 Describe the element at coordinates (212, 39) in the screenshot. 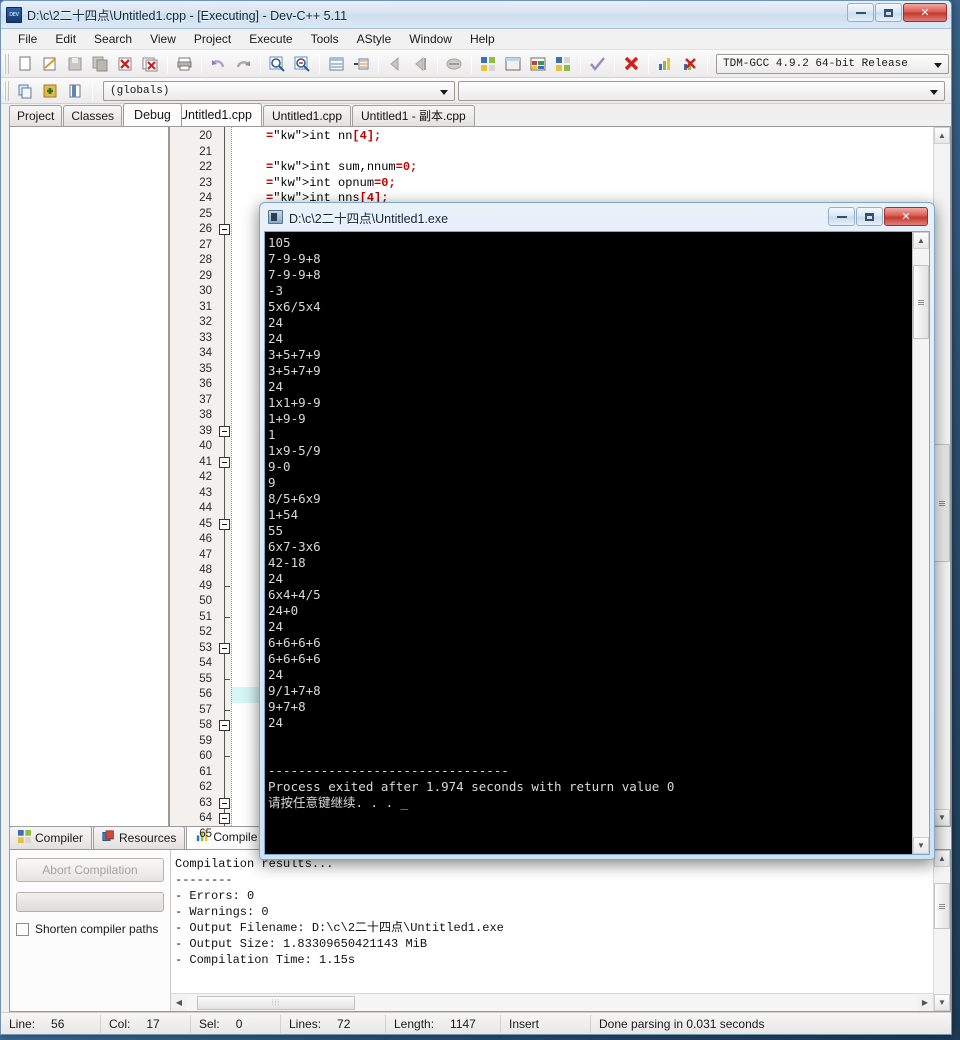

I see `menu-project: Project` at that location.